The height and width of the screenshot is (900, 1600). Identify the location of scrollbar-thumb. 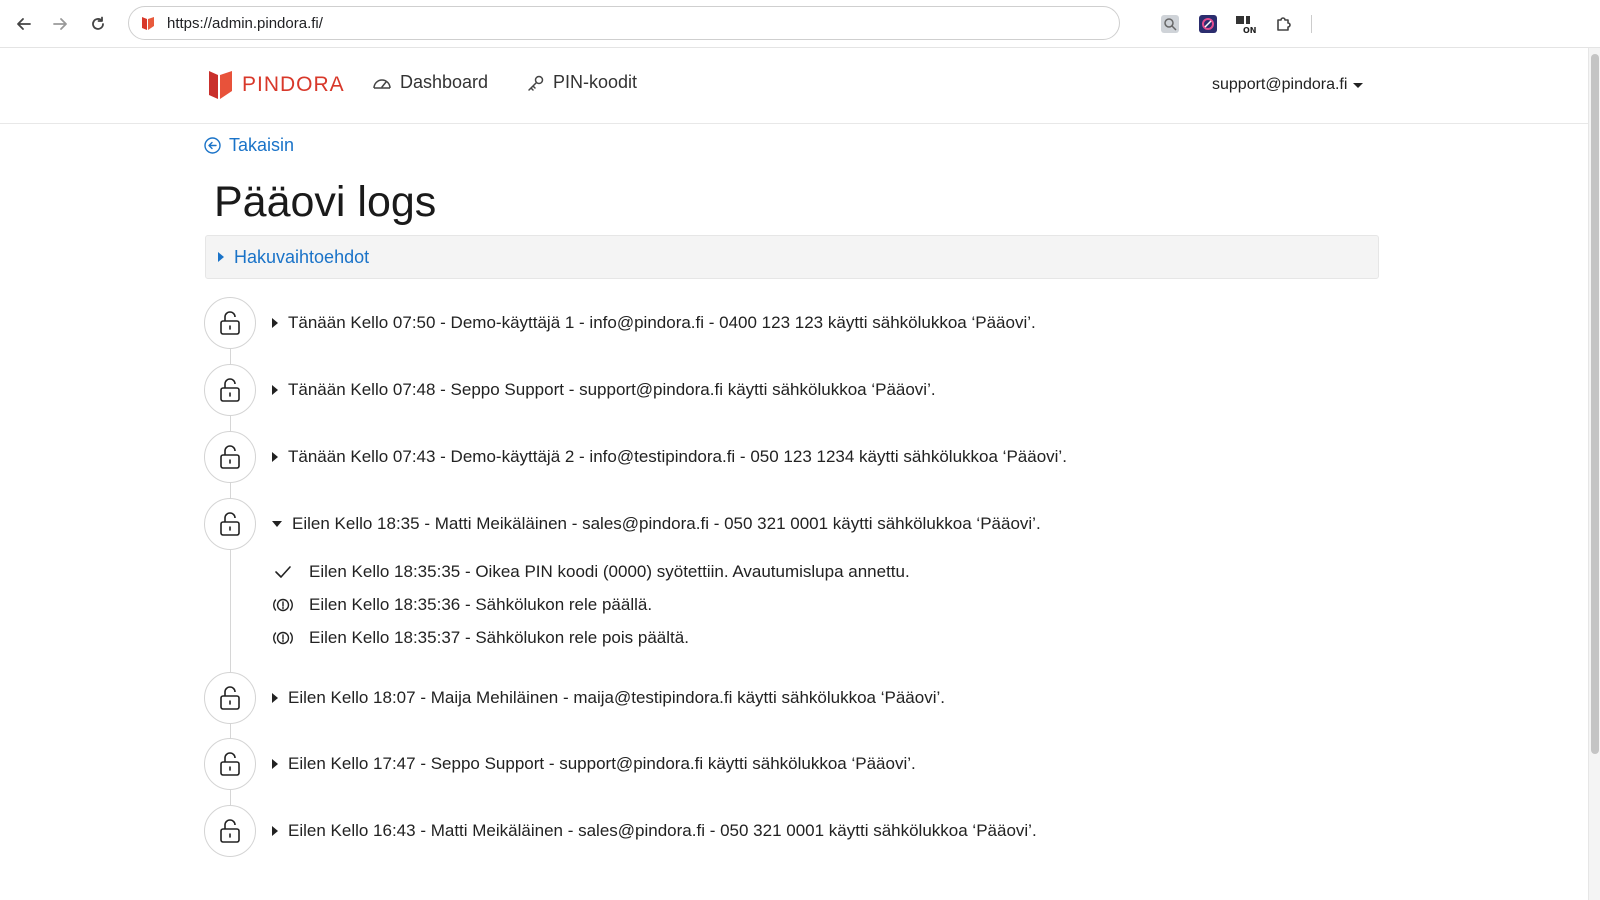
(1595, 404).